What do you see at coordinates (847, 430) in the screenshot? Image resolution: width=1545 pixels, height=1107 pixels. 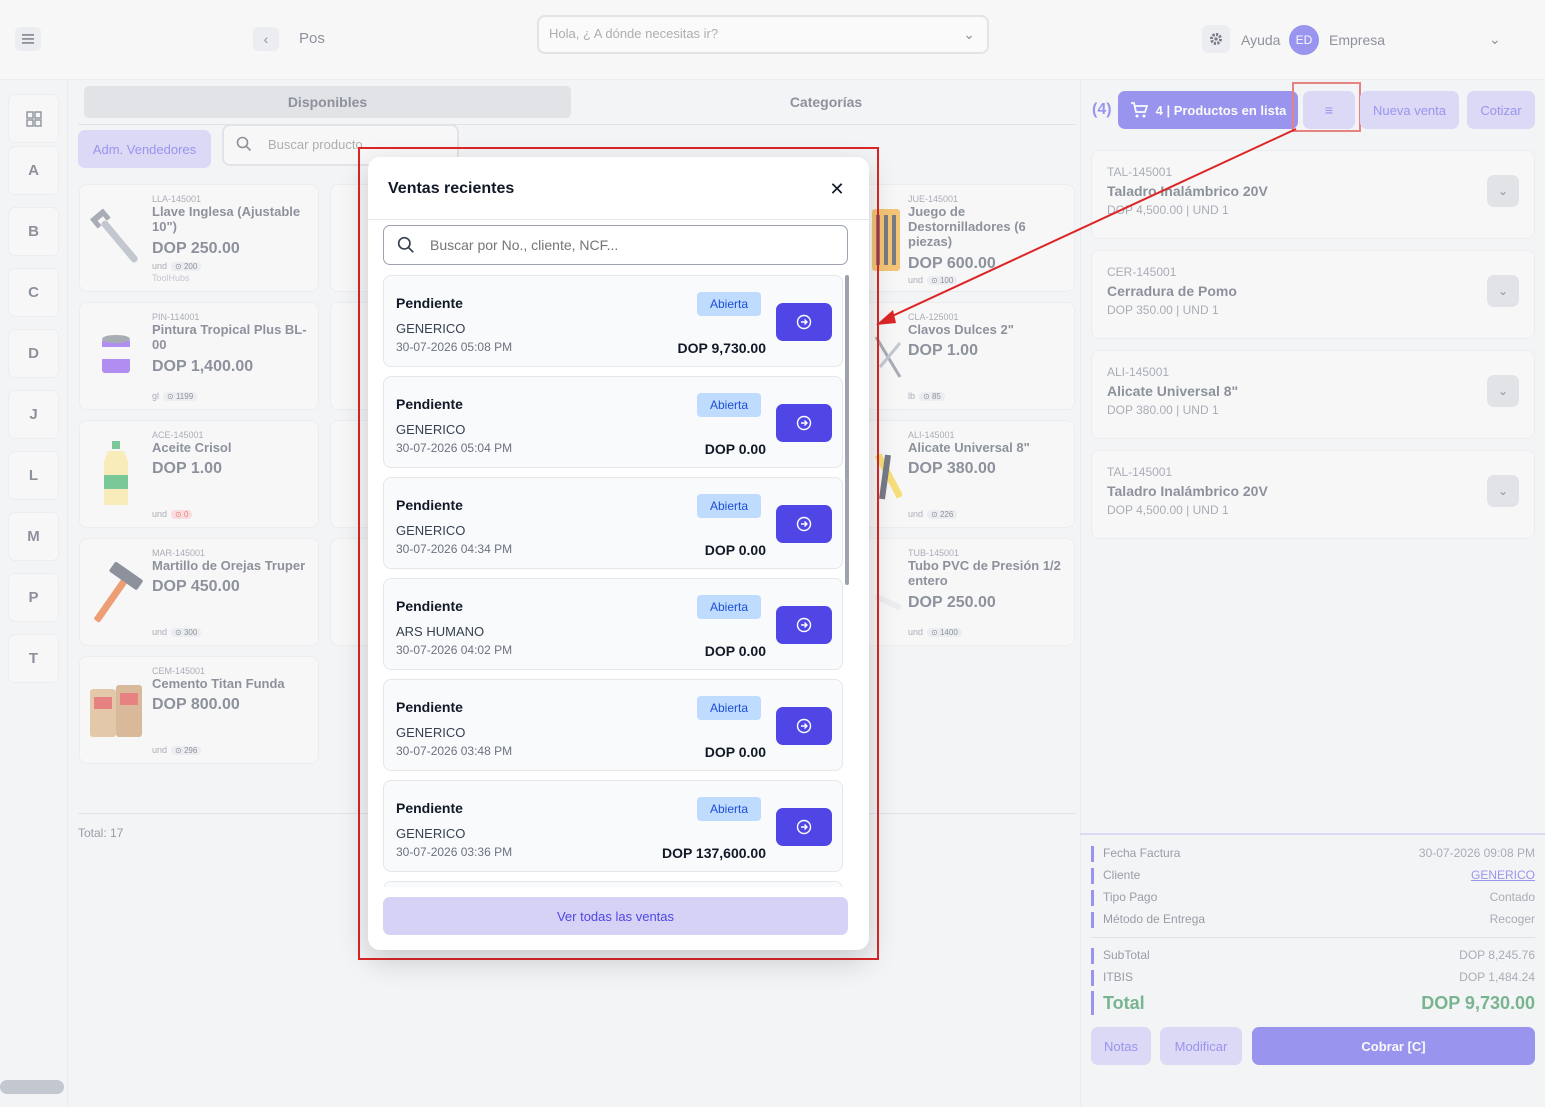 I see `sales-list-scrollbar` at bounding box center [847, 430].